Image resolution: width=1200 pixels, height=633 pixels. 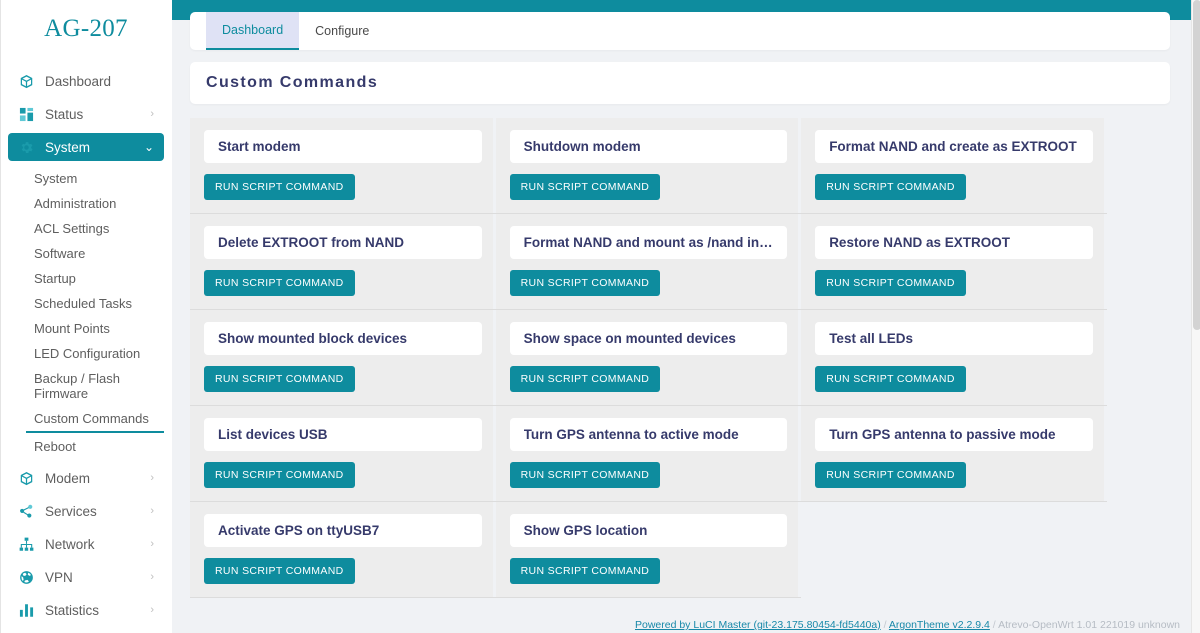 What do you see at coordinates (68, 478) in the screenshot?
I see `sidebar-item-label: Modem` at bounding box center [68, 478].